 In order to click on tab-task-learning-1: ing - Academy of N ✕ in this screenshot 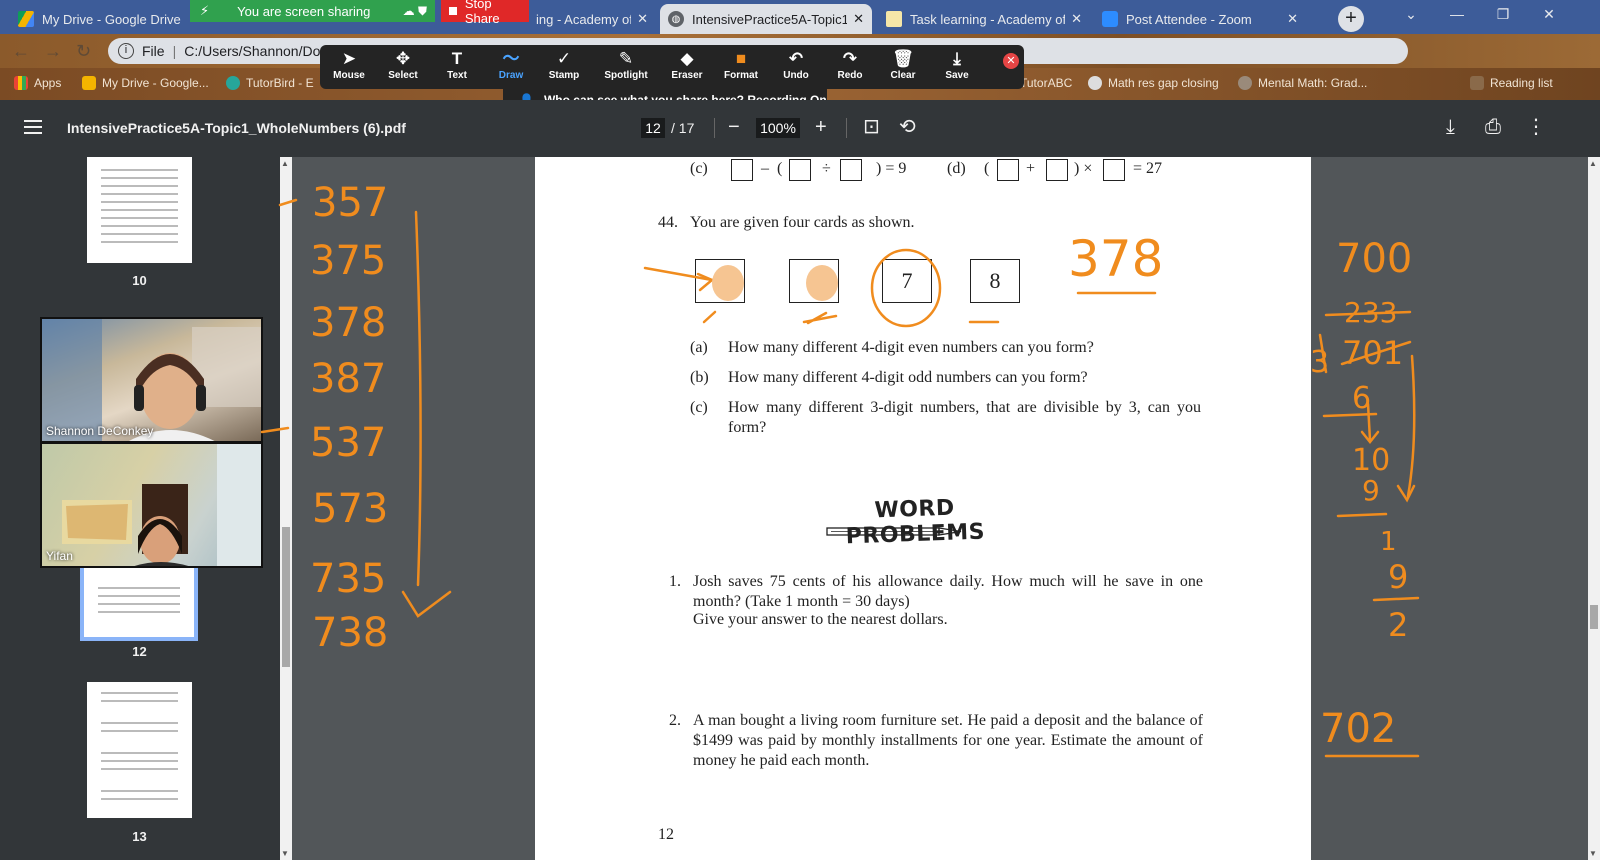, I will do `click(592, 19)`.